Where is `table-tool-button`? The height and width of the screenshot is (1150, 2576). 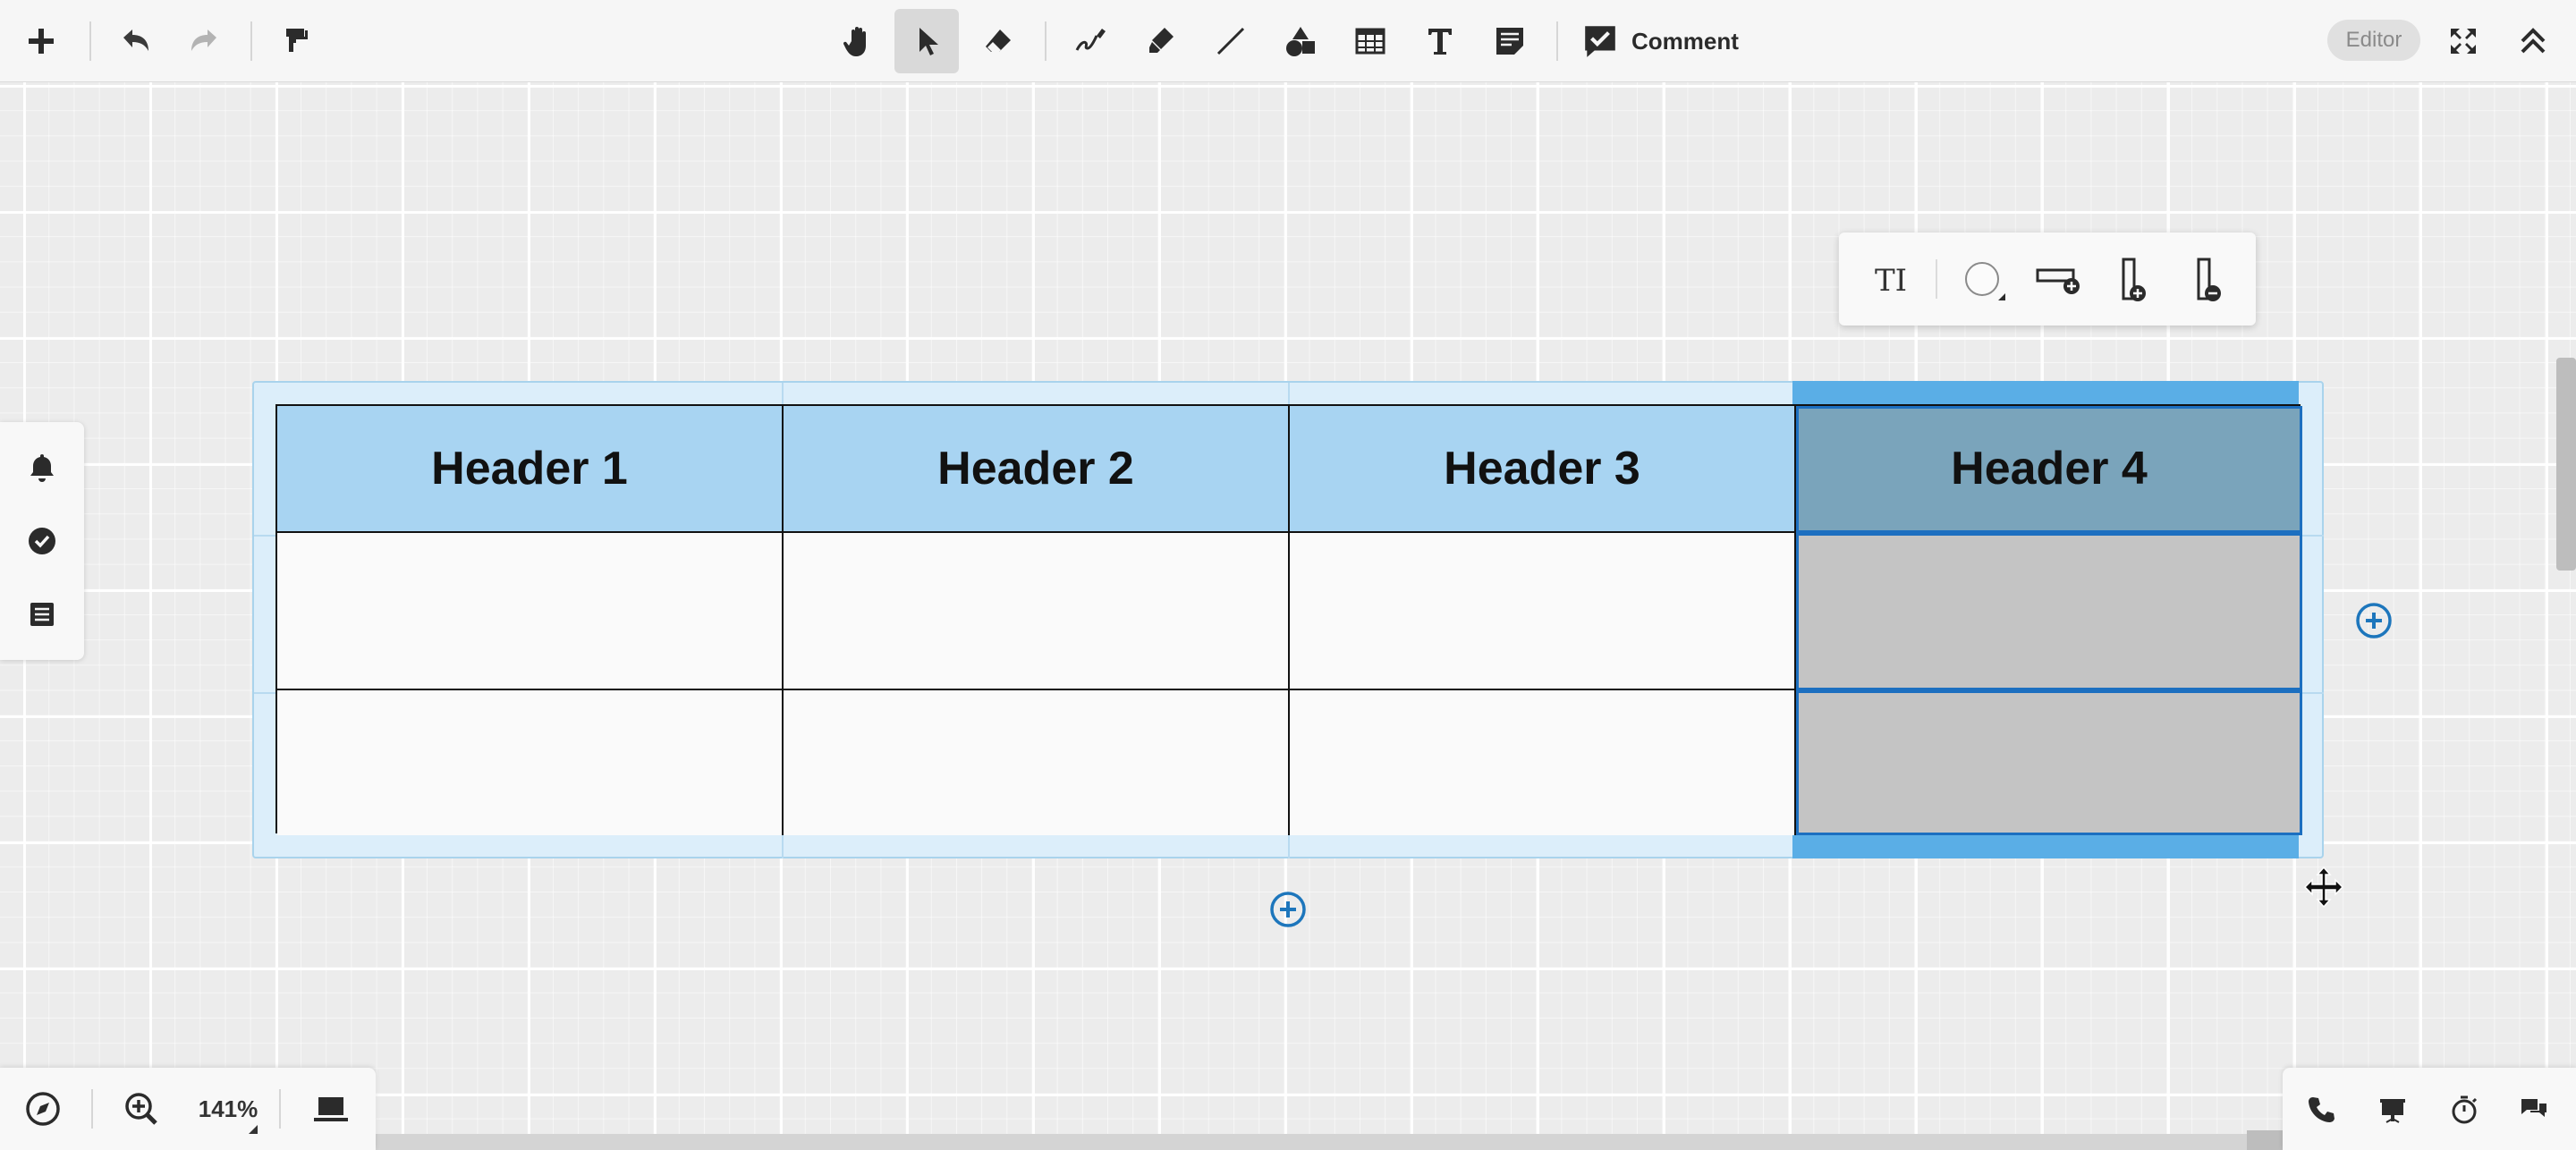
table-tool-button is located at coordinates (1370, 41).